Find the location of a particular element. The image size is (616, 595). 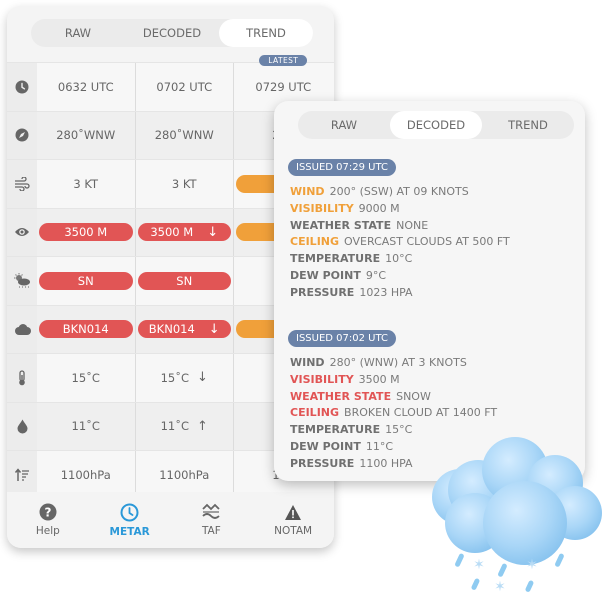

table-cell: 11˚C ↑ is located at coordinates (185, 426).